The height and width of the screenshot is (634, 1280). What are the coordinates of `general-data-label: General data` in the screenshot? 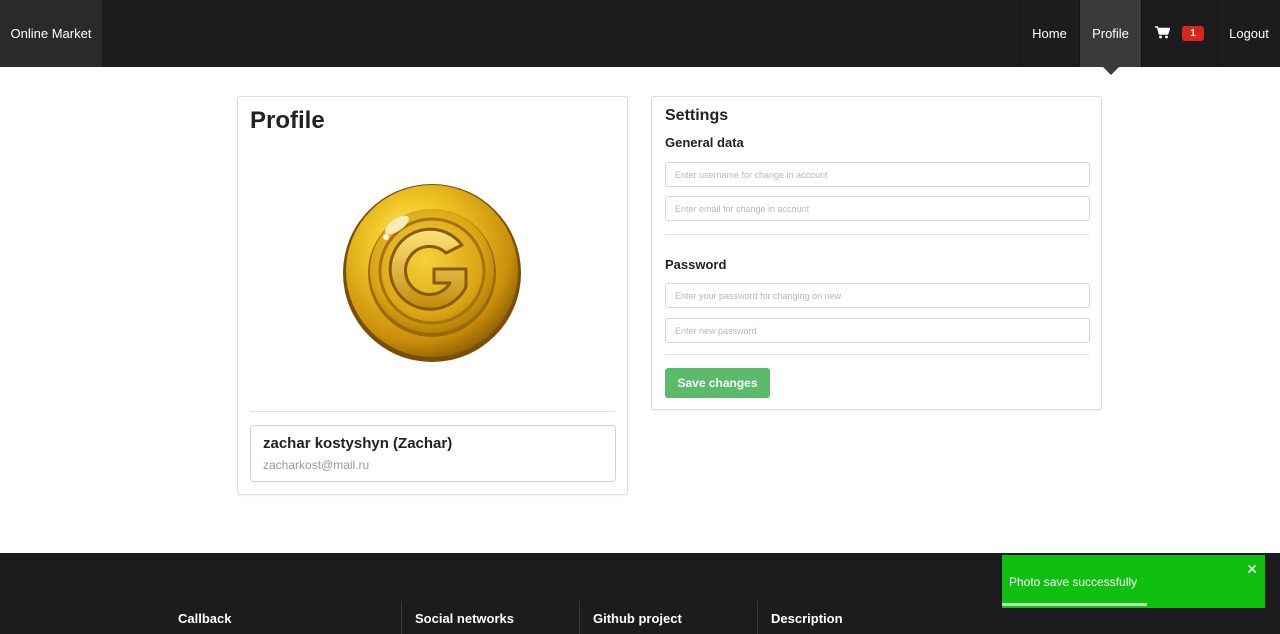 It's located at (704, 142).